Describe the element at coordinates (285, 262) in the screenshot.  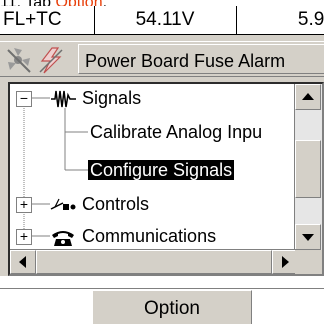
I see `arrow-right-icon` at that location.